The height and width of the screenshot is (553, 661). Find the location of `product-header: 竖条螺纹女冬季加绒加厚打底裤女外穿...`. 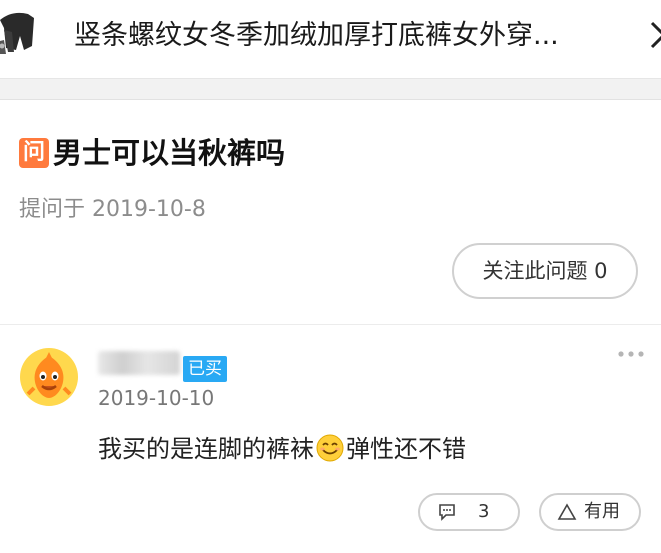

product-header: 竖条螺纹女冬季加绒加厚打底裤女外穿... is located at coordinates (330, 39).